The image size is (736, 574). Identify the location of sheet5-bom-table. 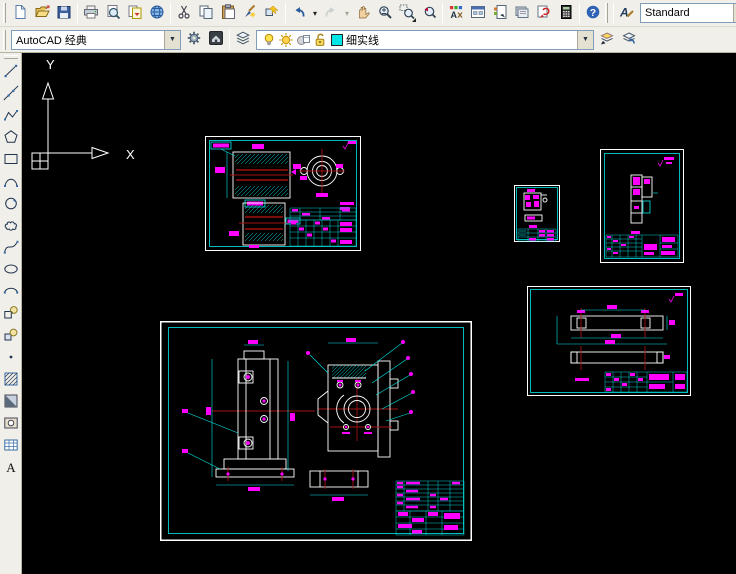
(430, 496).